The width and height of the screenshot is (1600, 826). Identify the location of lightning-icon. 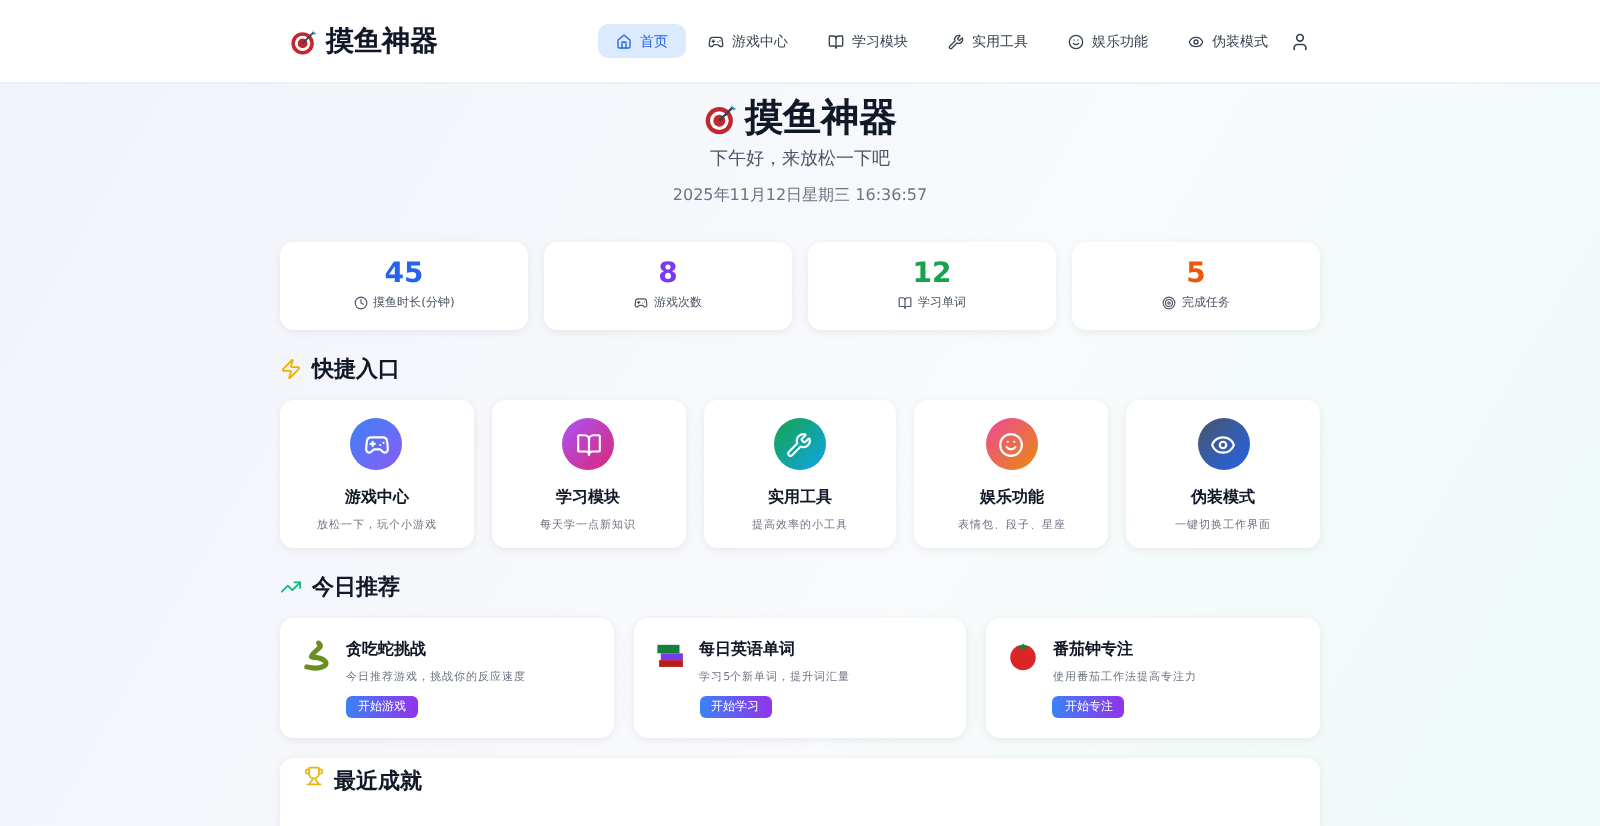
(291, 369).